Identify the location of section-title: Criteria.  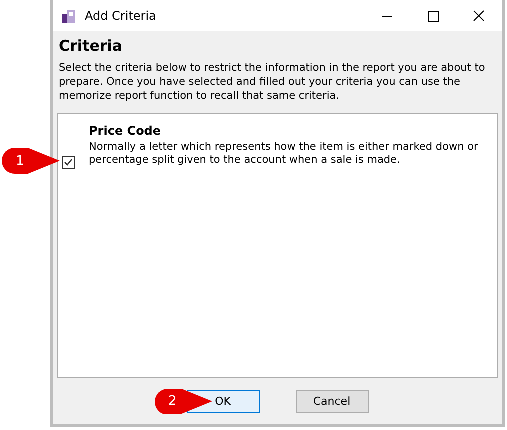
(91, 46).